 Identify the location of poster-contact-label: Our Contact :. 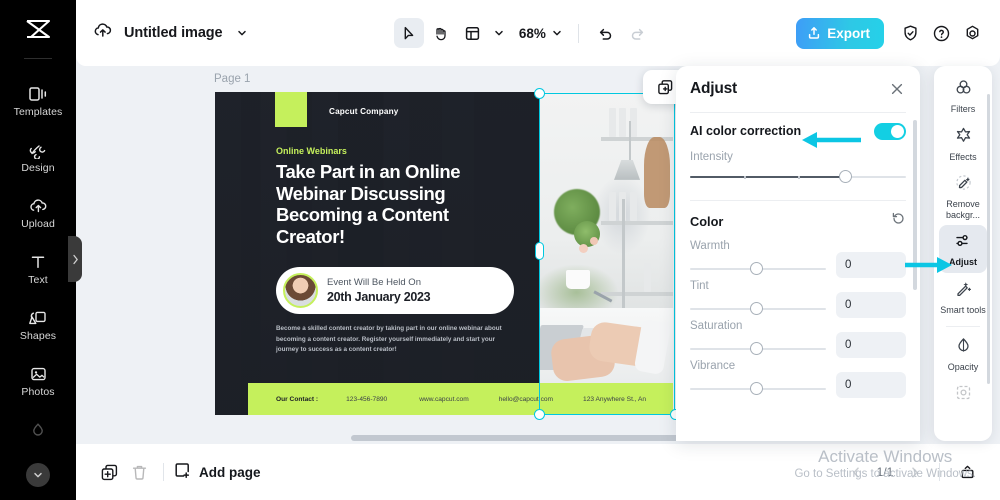
(297, 399).